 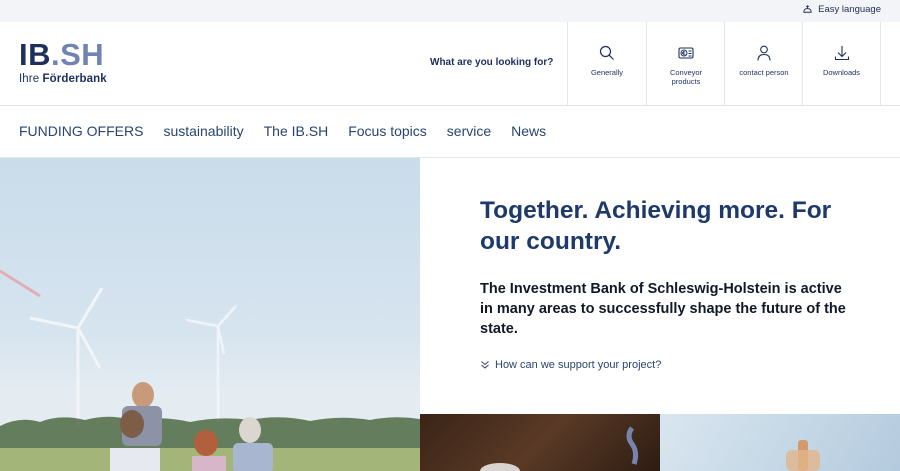 What do you see at coordinates (841, 53) in the screenshot?
I see `download-icon` at bounding box center [841, 53].